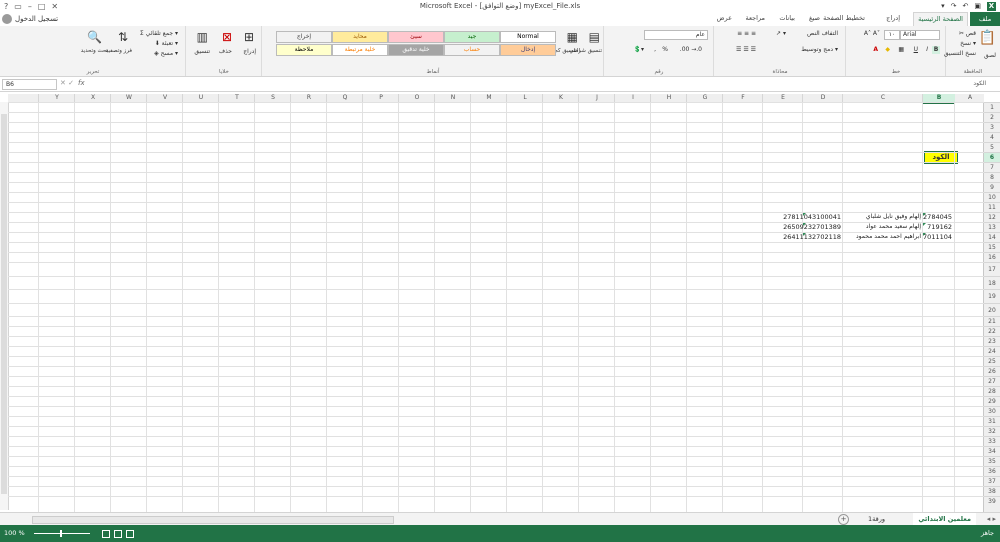 The image size is (1000, 542). What do you see at coordinates (893, 226) in the screenshot?
I see `record-name-cell: إلهام سعيد محمد عواد` at bounding box center [893, 226].